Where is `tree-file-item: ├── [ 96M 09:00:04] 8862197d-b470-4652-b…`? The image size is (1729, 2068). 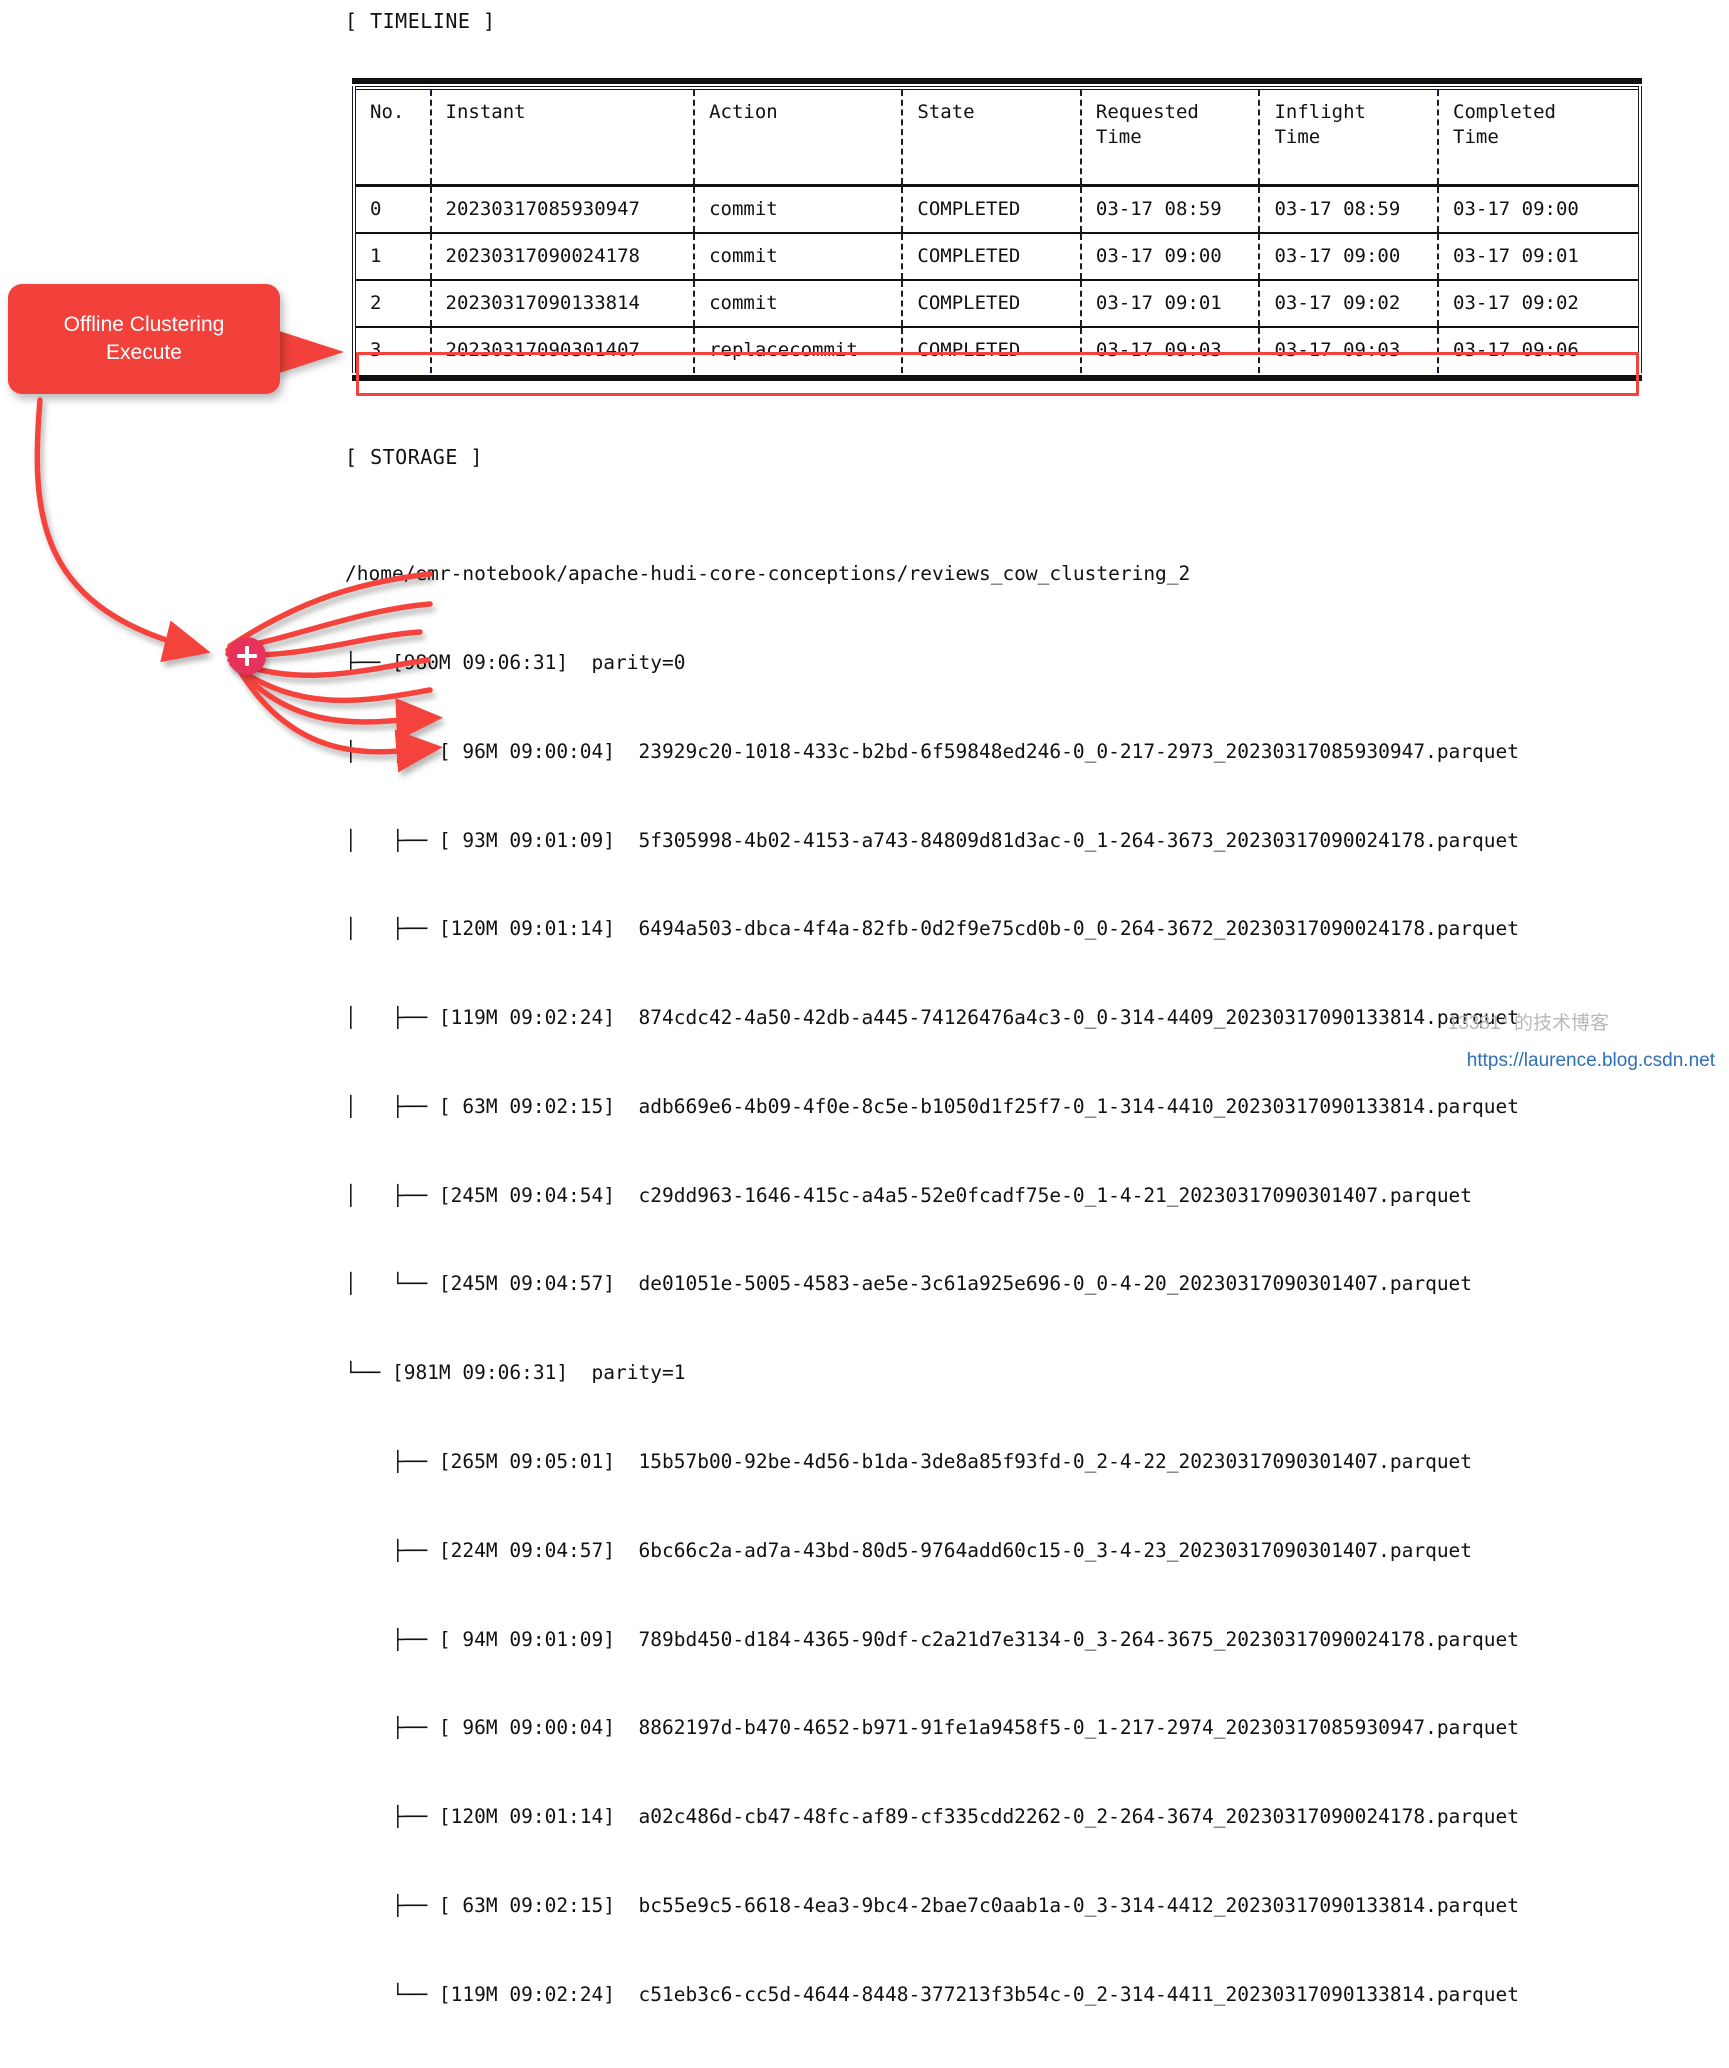 tree-file-item: ├── [ 96M 09:00:04] 8862197d-b470-4652-b… is located at coordinates (932, 1728).